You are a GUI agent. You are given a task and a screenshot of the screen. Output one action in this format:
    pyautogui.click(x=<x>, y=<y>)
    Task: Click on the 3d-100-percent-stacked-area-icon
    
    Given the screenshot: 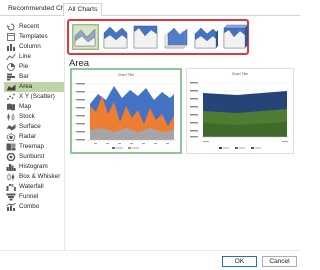 What is the action you would take?
    pyautogui.click(x=236, y=36)
    